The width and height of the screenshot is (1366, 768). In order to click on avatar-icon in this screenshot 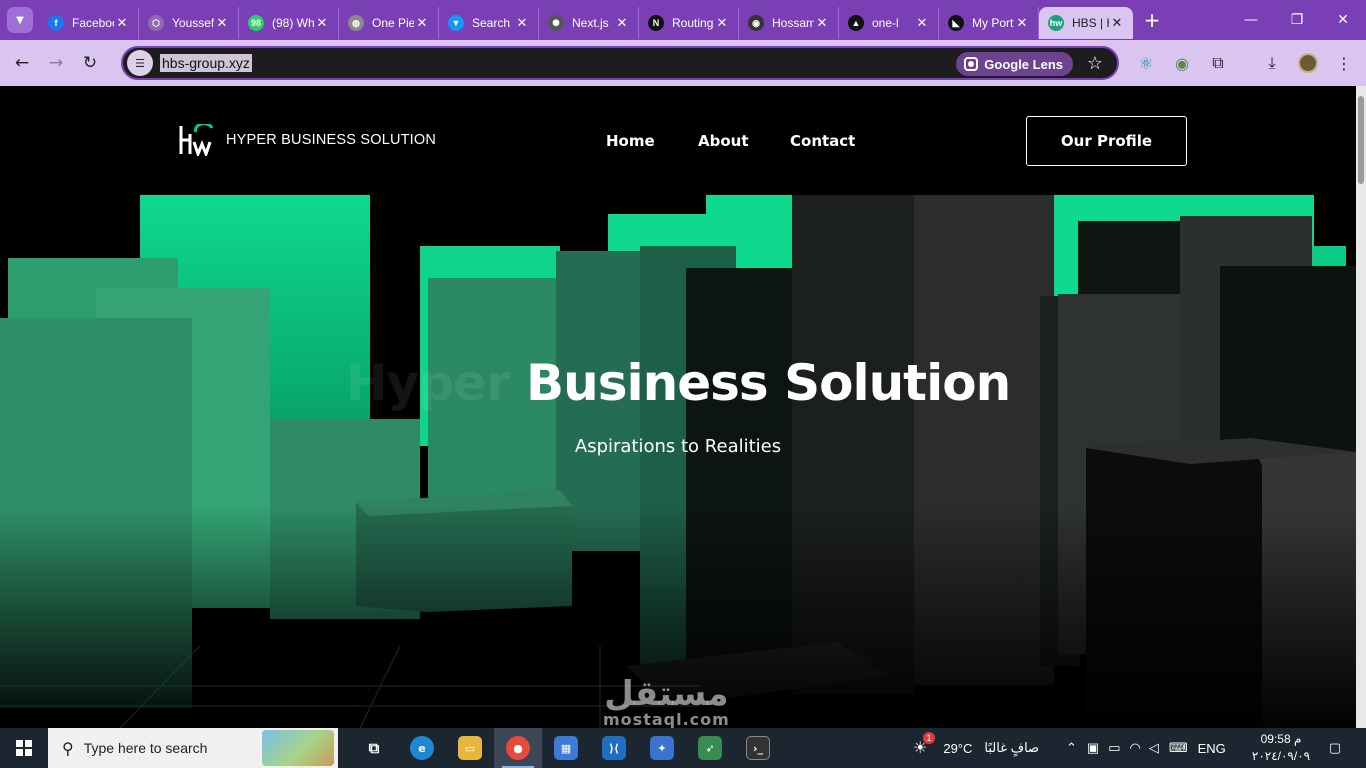, I will do `click(1308, 63)`.